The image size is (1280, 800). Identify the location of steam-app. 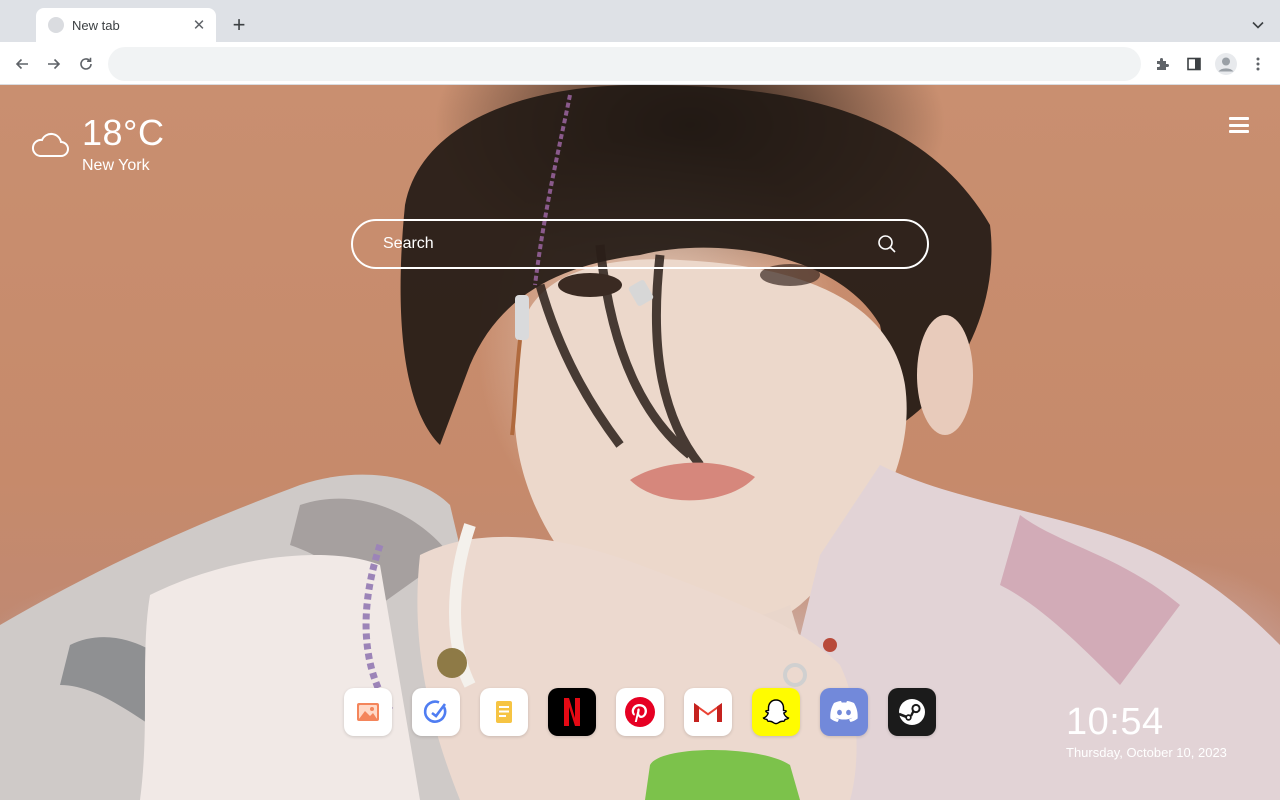
(912, 712).